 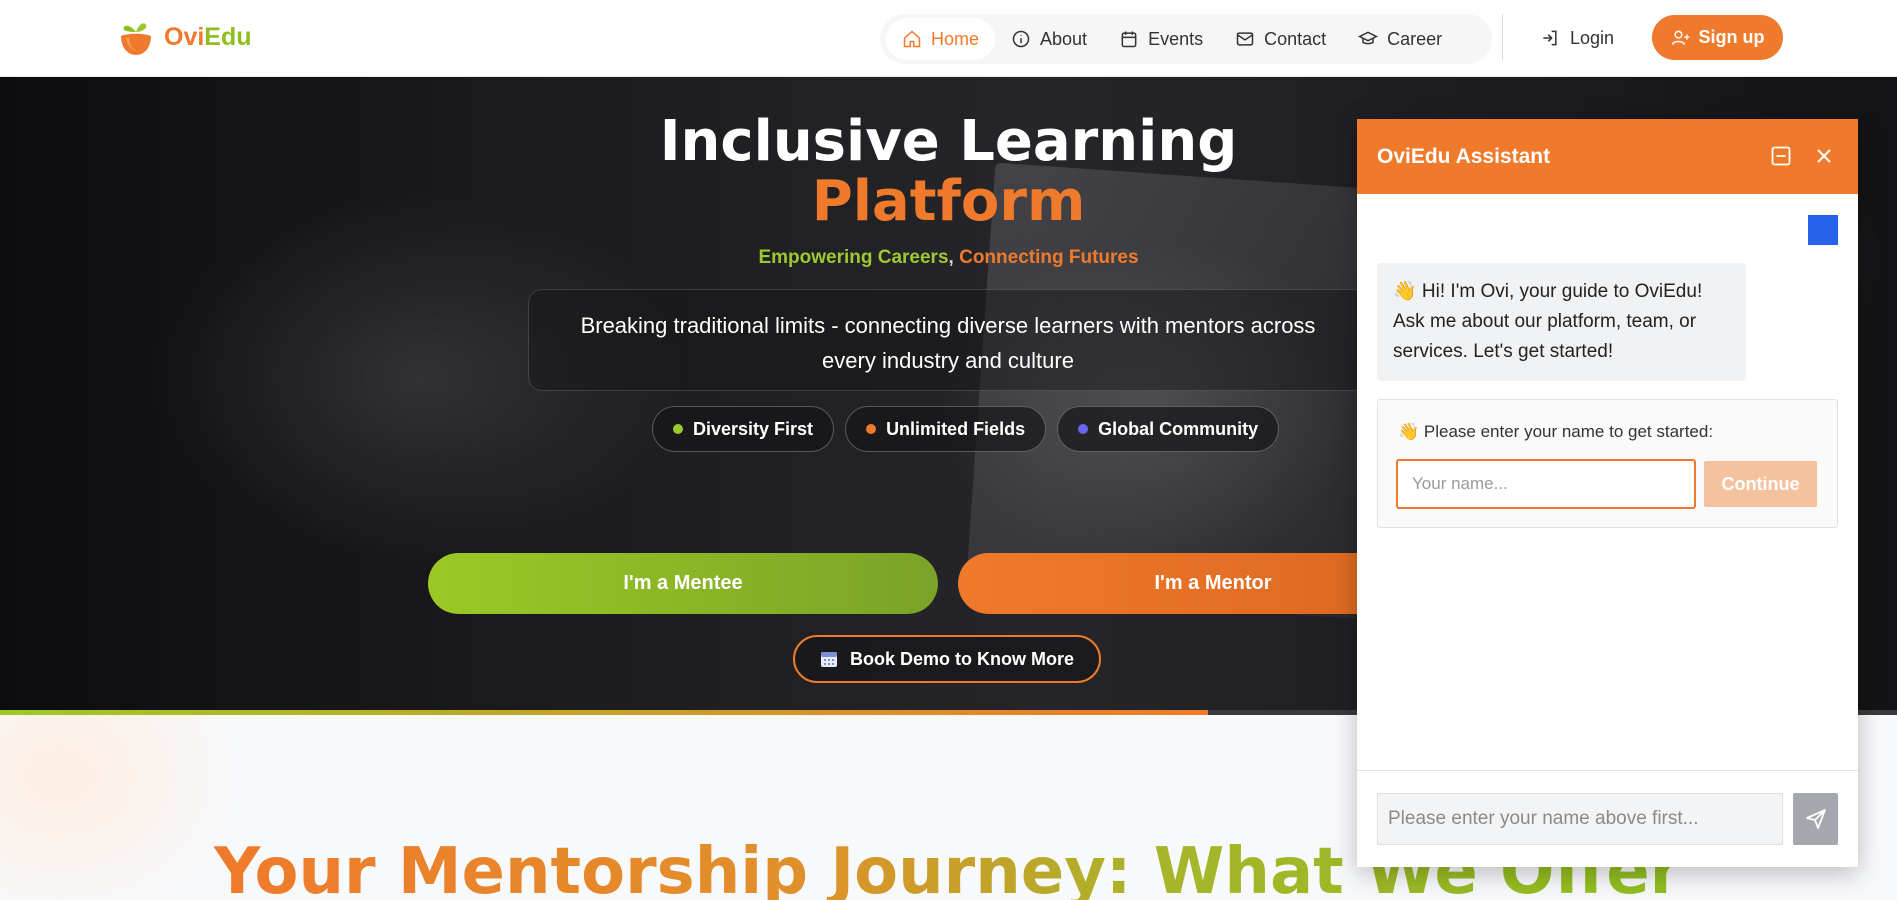 I want to click on nav-item-label: Home, so click(x=955, y=38).